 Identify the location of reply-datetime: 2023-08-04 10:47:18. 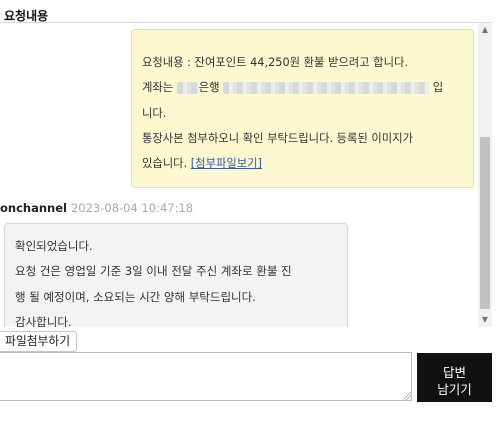
(132, 208).